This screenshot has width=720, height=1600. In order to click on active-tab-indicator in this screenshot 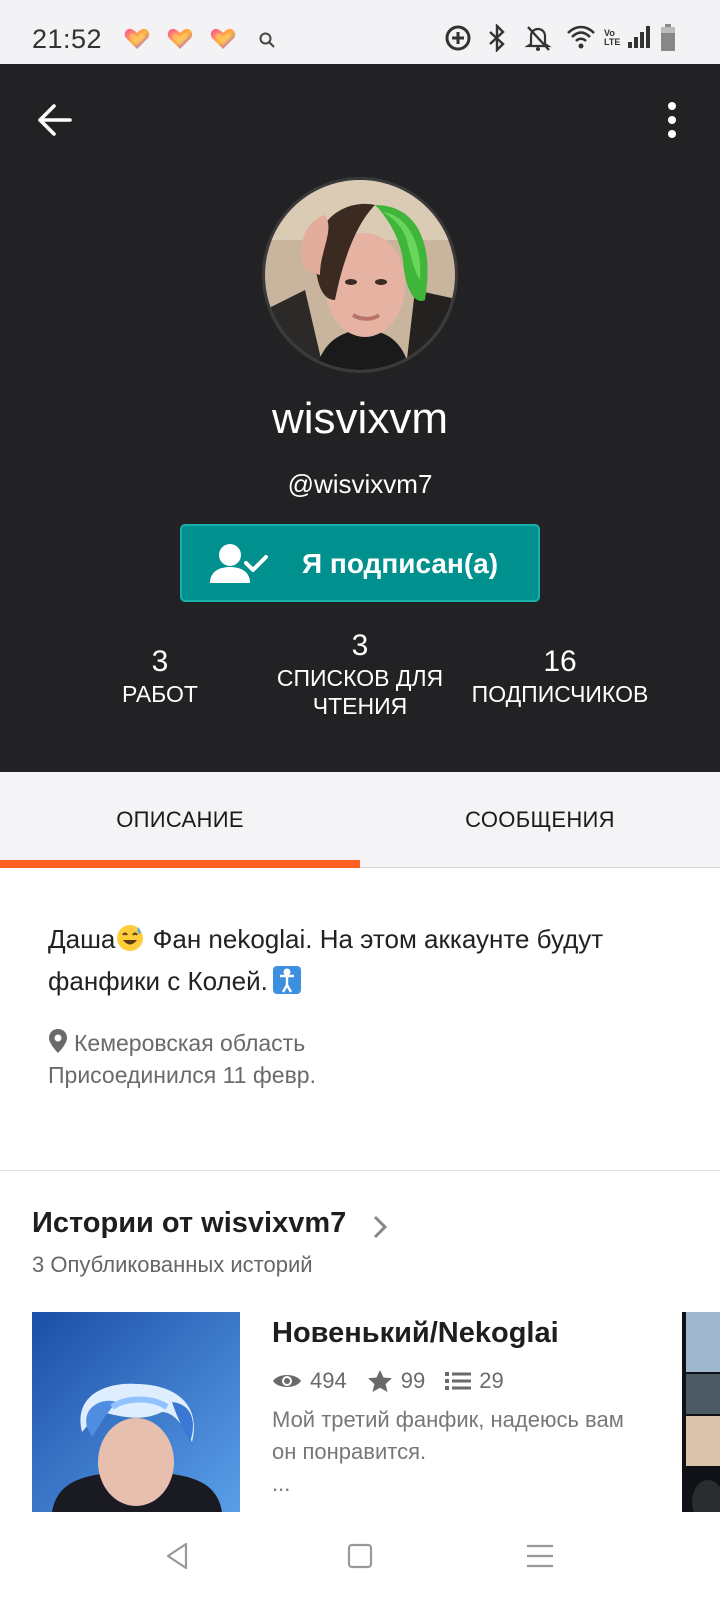, I will do `click(180, 864)`.